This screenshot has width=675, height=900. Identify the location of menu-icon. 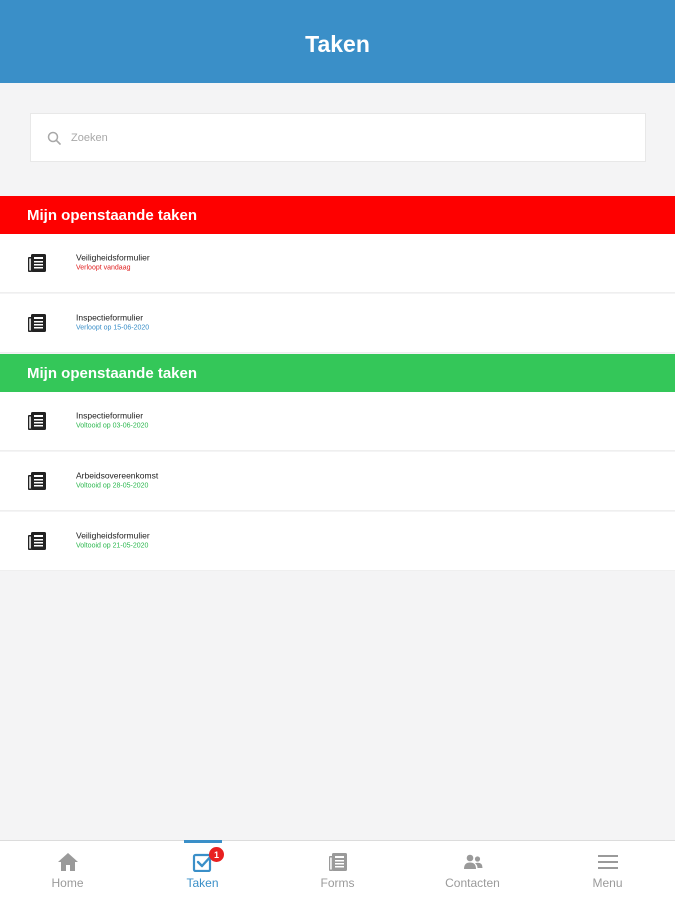
(607, 862).